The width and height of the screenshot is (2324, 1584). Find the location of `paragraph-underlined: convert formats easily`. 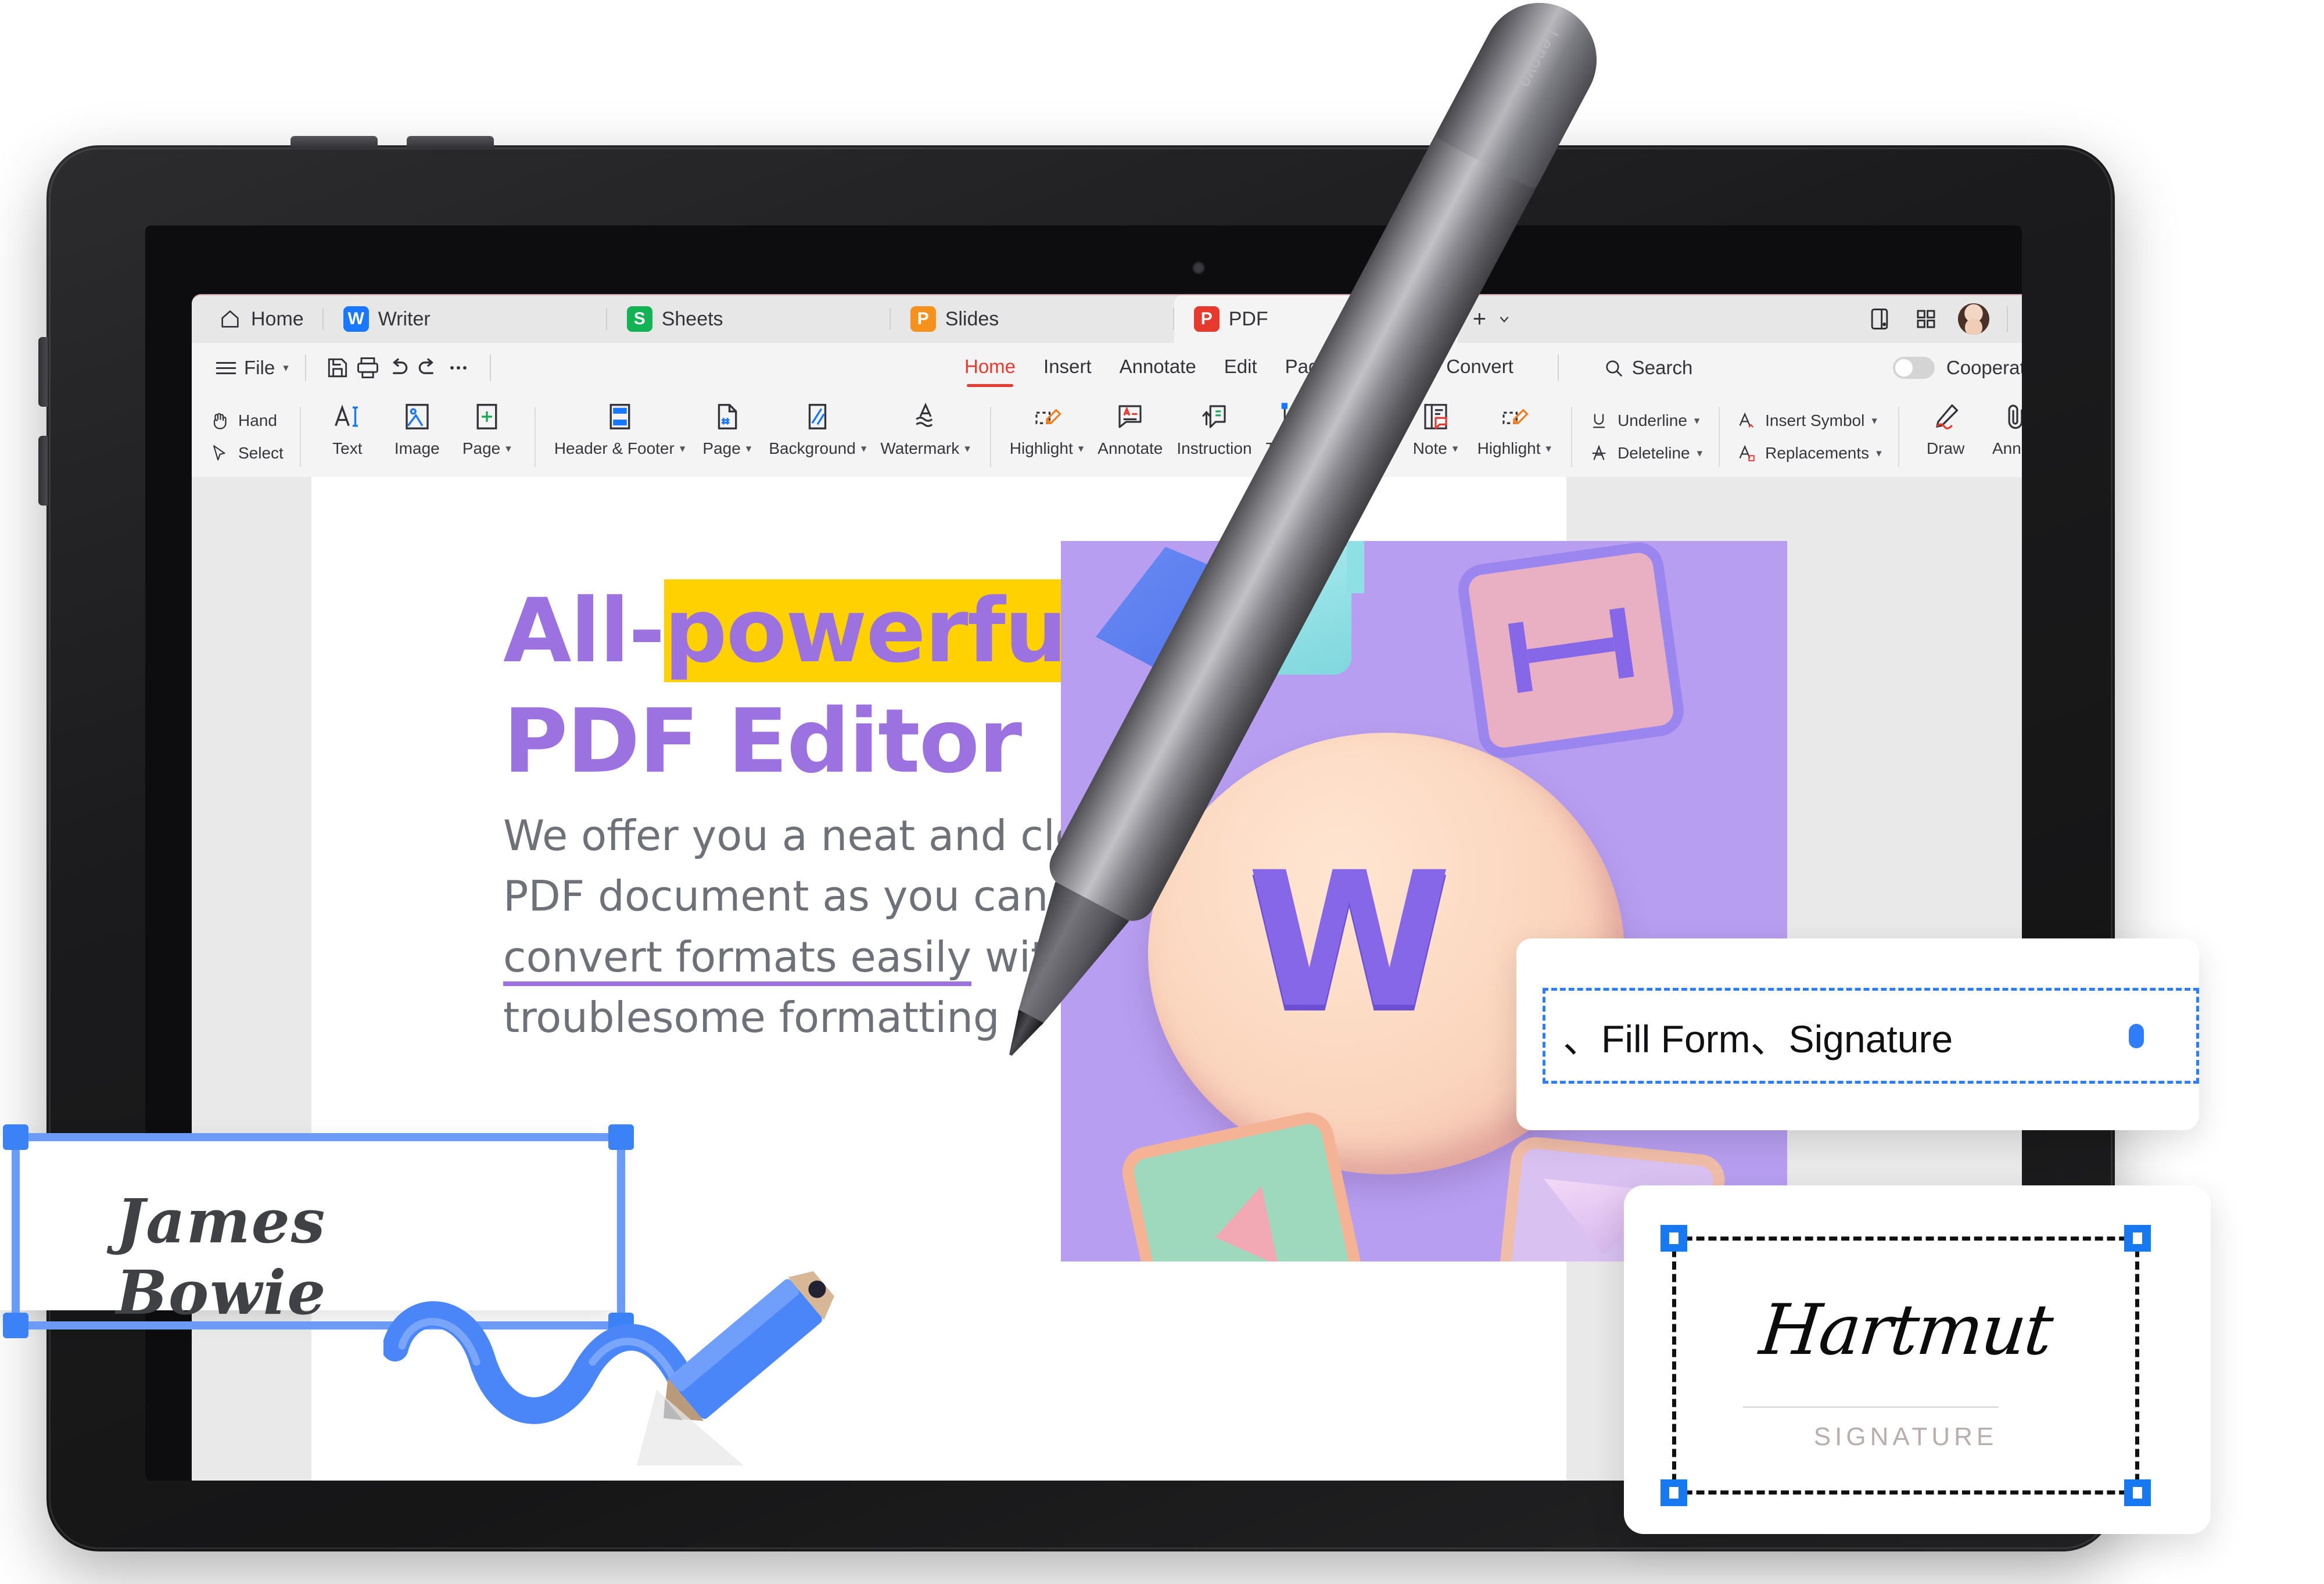

paragraph-underlined: convert formats easily is located at coordinates (737, 959).